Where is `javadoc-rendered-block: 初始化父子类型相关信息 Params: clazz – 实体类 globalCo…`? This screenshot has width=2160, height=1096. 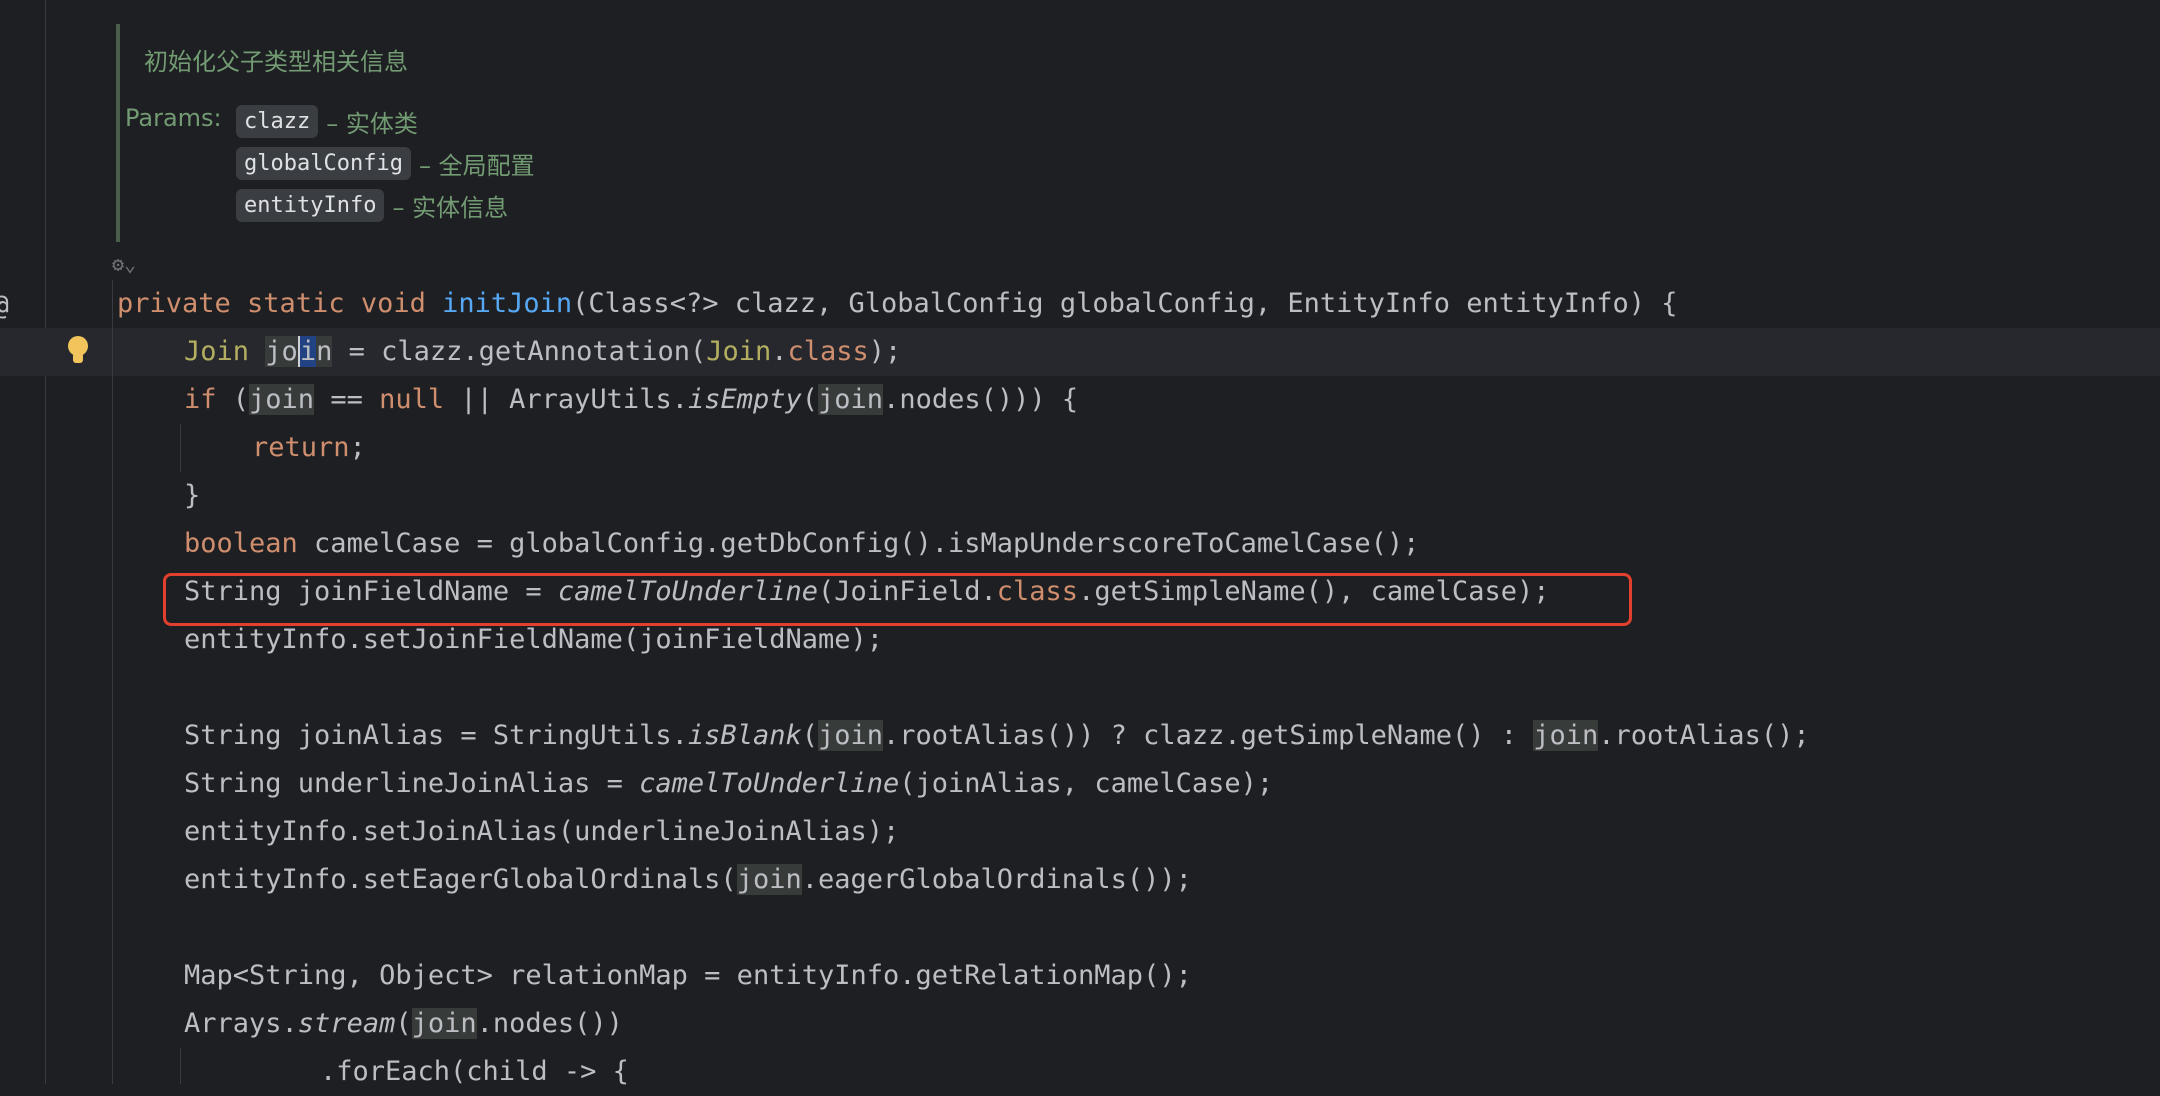
javadoc-rendered-block: 初始化父子类型相关信息 Params: clazz – 实体类 globalCo… is located at coordinates (325, 133).